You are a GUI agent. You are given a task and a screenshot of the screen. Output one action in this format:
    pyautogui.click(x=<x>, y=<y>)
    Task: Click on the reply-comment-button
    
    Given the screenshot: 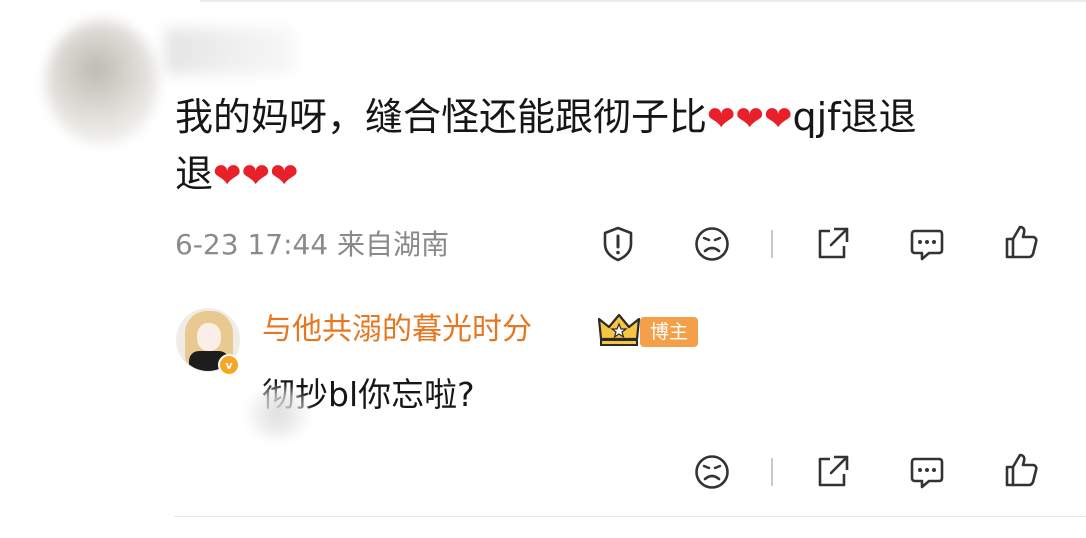 What is the action you would take?
    pyautogui.click(x=927, y=472)
    